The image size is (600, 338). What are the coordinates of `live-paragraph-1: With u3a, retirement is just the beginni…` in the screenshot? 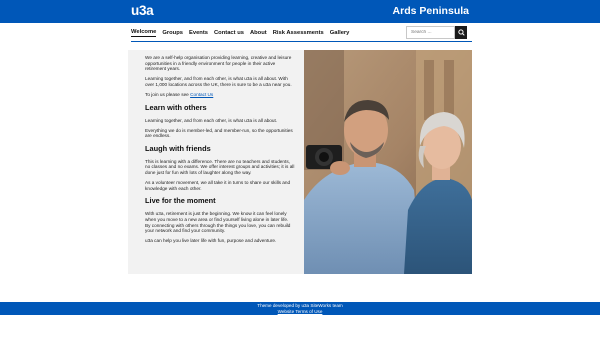 It's located at (218, 222).